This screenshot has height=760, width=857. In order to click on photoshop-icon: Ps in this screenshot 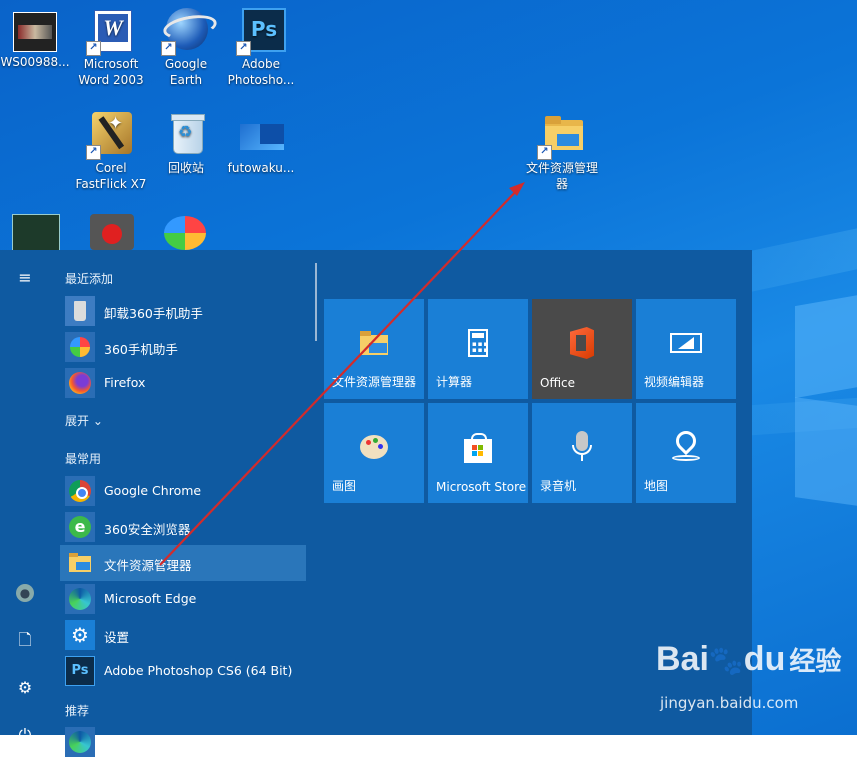, I will do `click(80, 671)`.